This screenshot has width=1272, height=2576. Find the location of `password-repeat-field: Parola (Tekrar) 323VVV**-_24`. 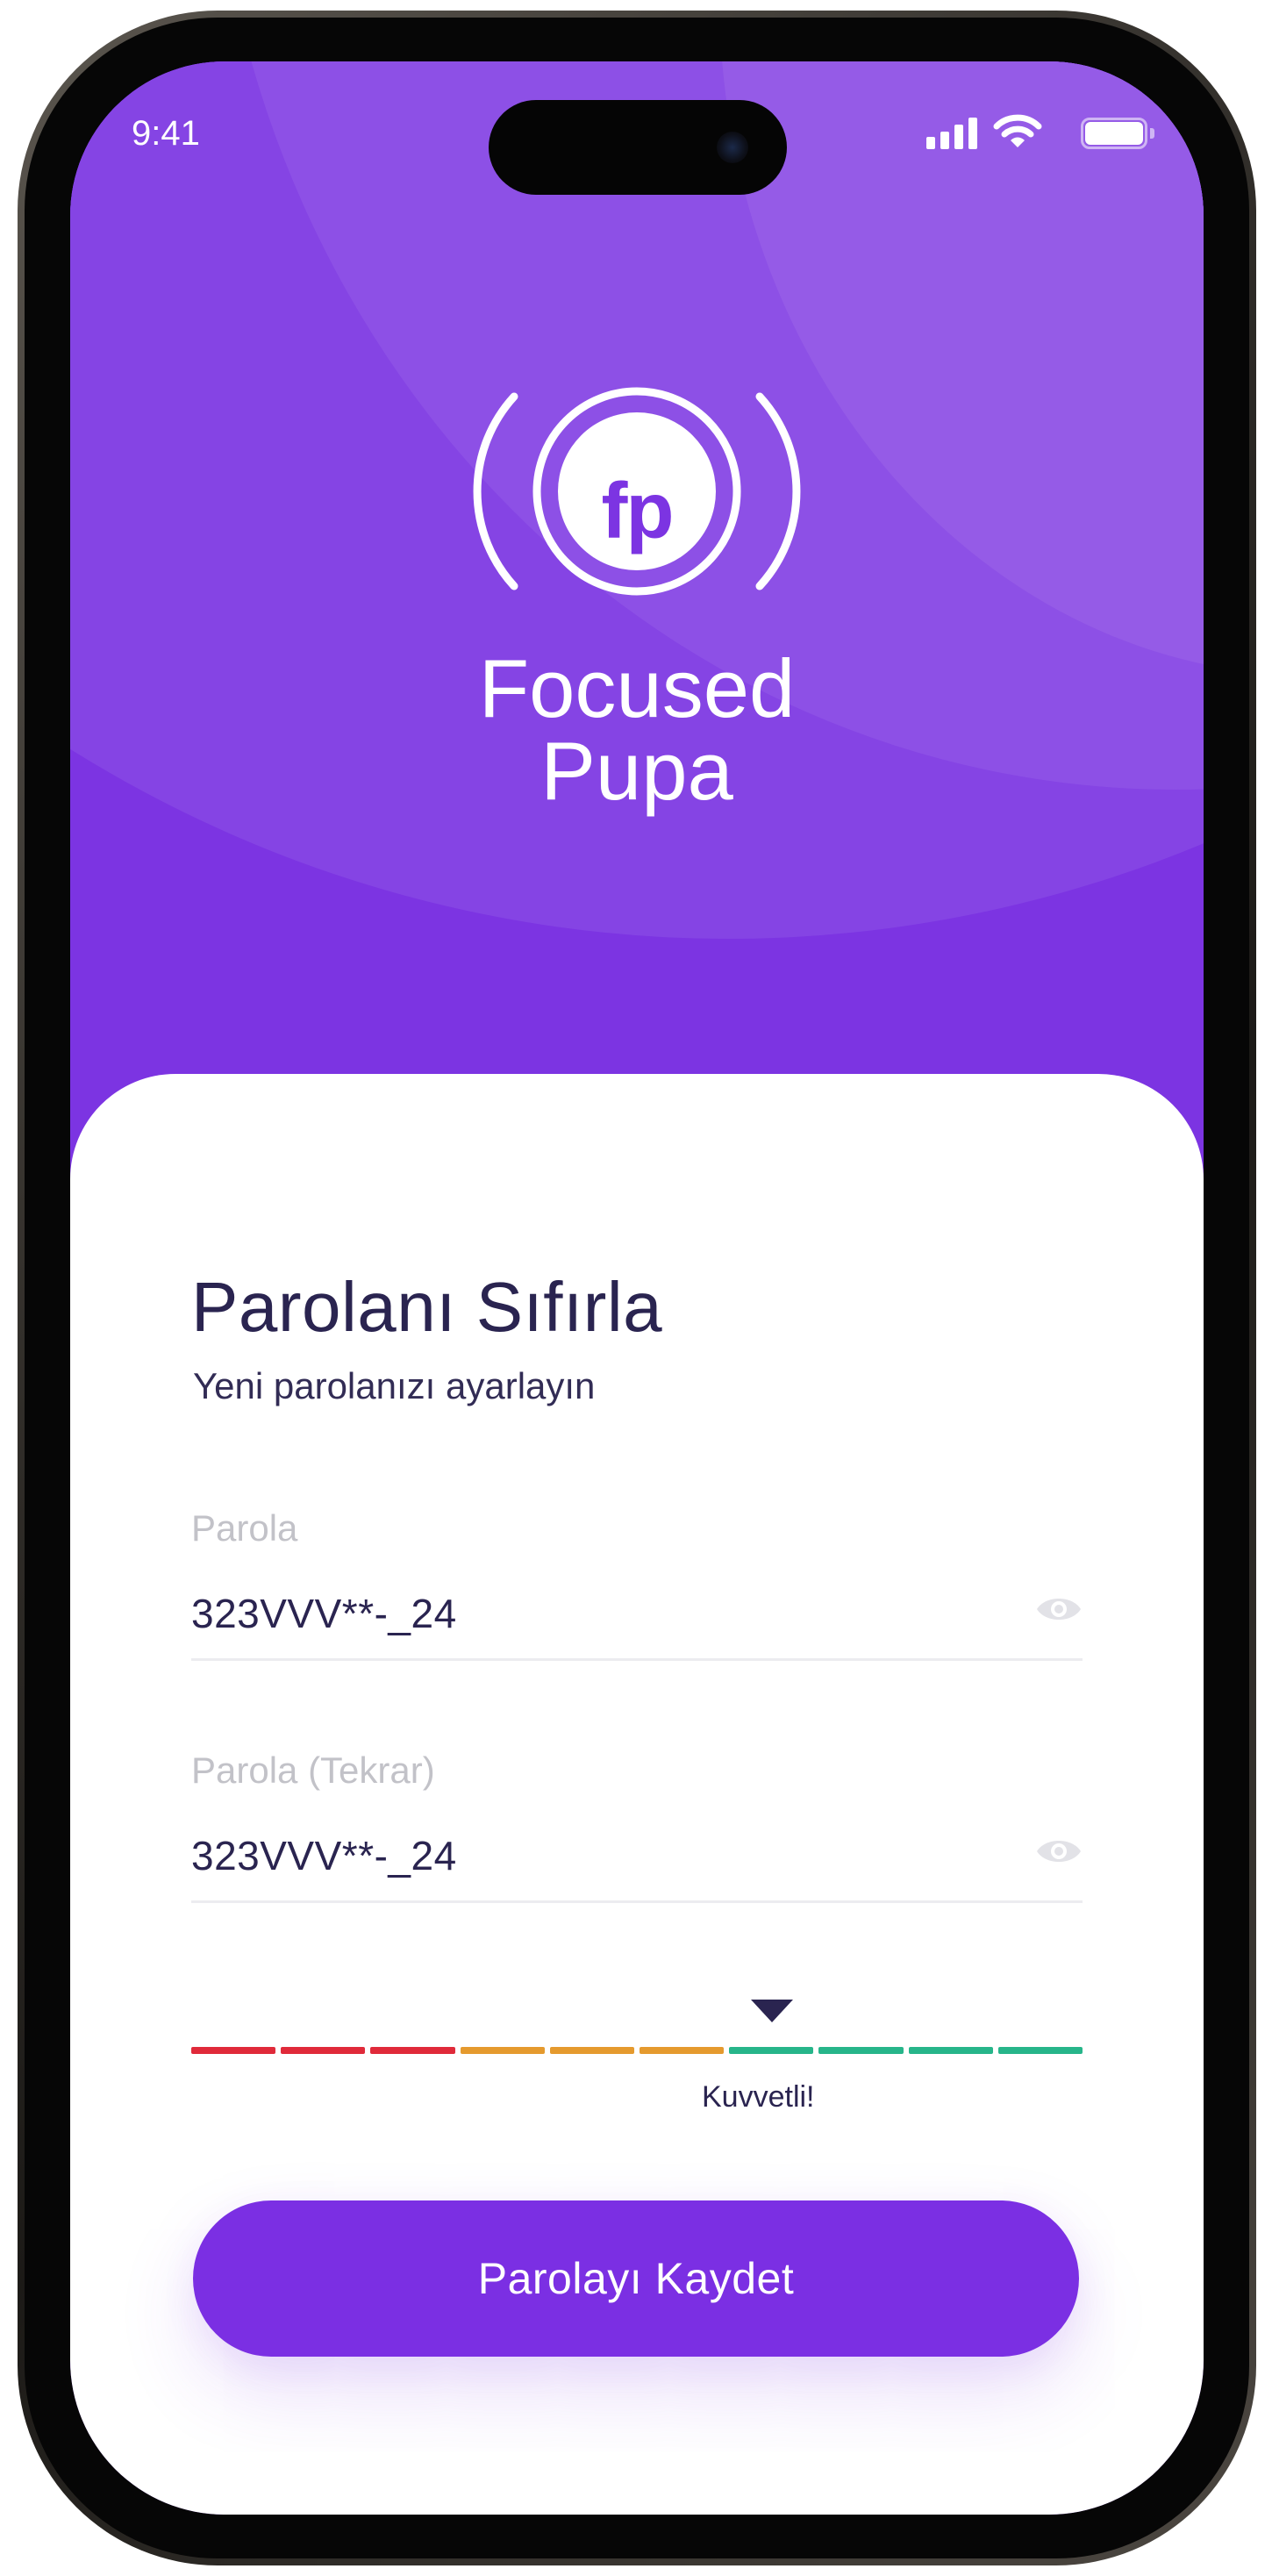

password-repeat-field: Parola (Tekrar) 323VVV**-_24 is located at coordinates (637, 1826).